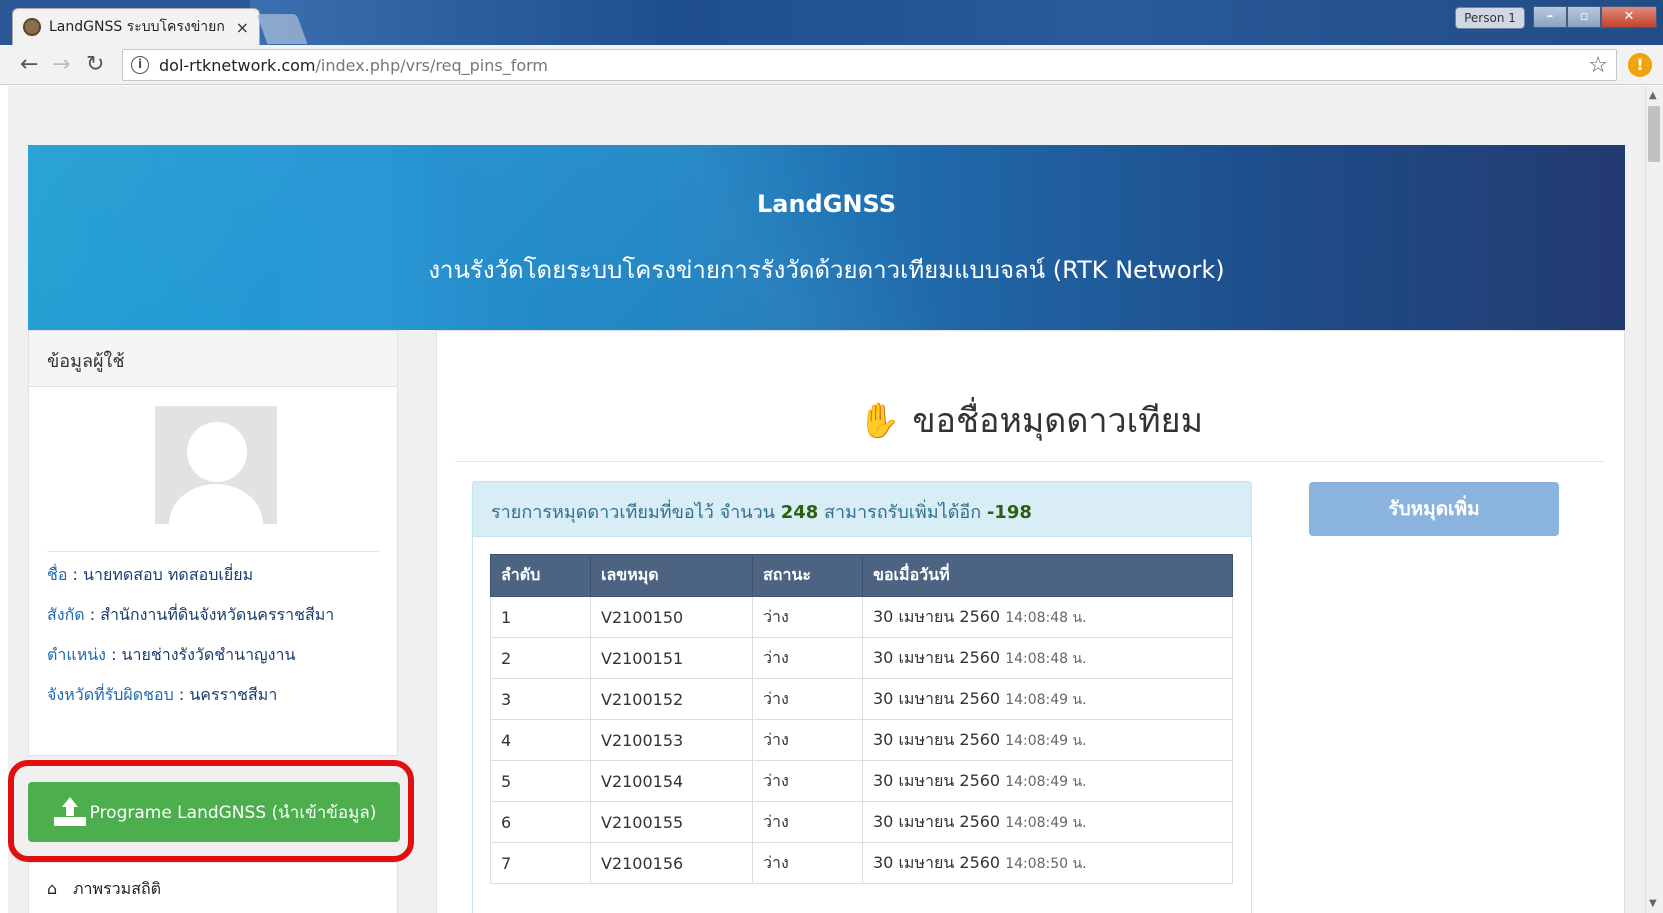  I want to click on user-position-value: นายช่างรังวัดชำนาญงาน, so click(208, 654).